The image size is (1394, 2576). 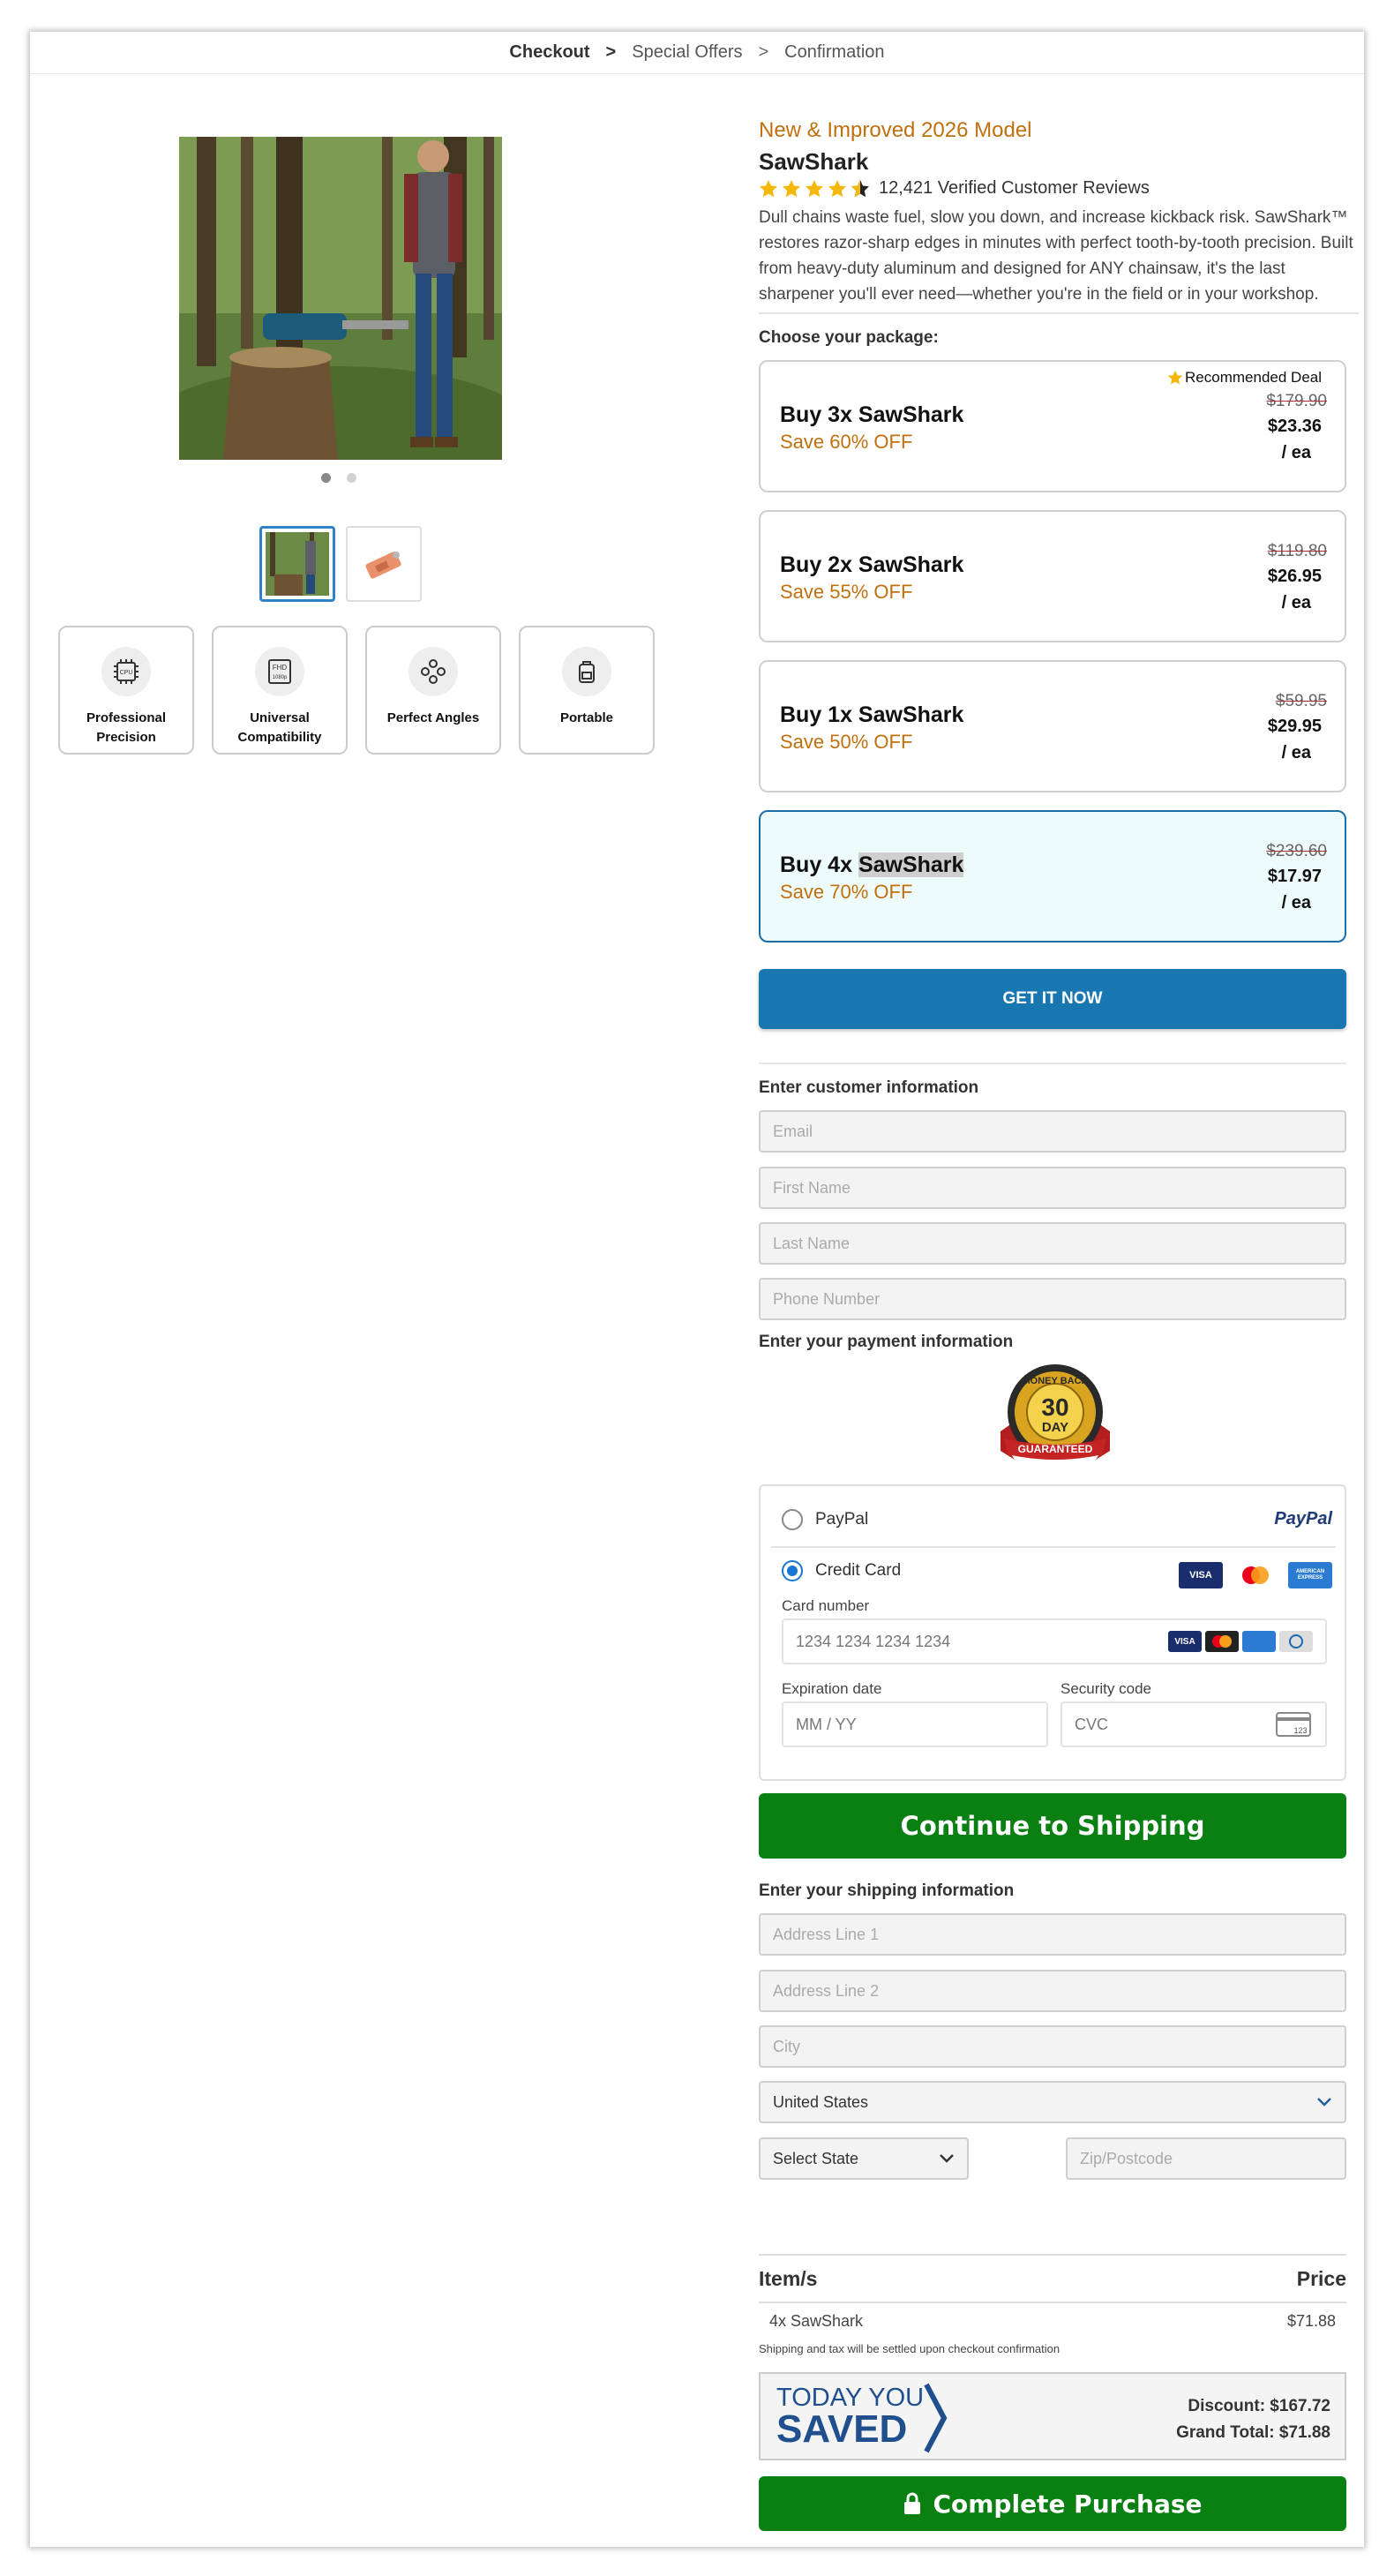 What do you see at coordinates (127, 673) in the screenshot?
I see `svg-text: CPU` at bounding box center [127, 673].